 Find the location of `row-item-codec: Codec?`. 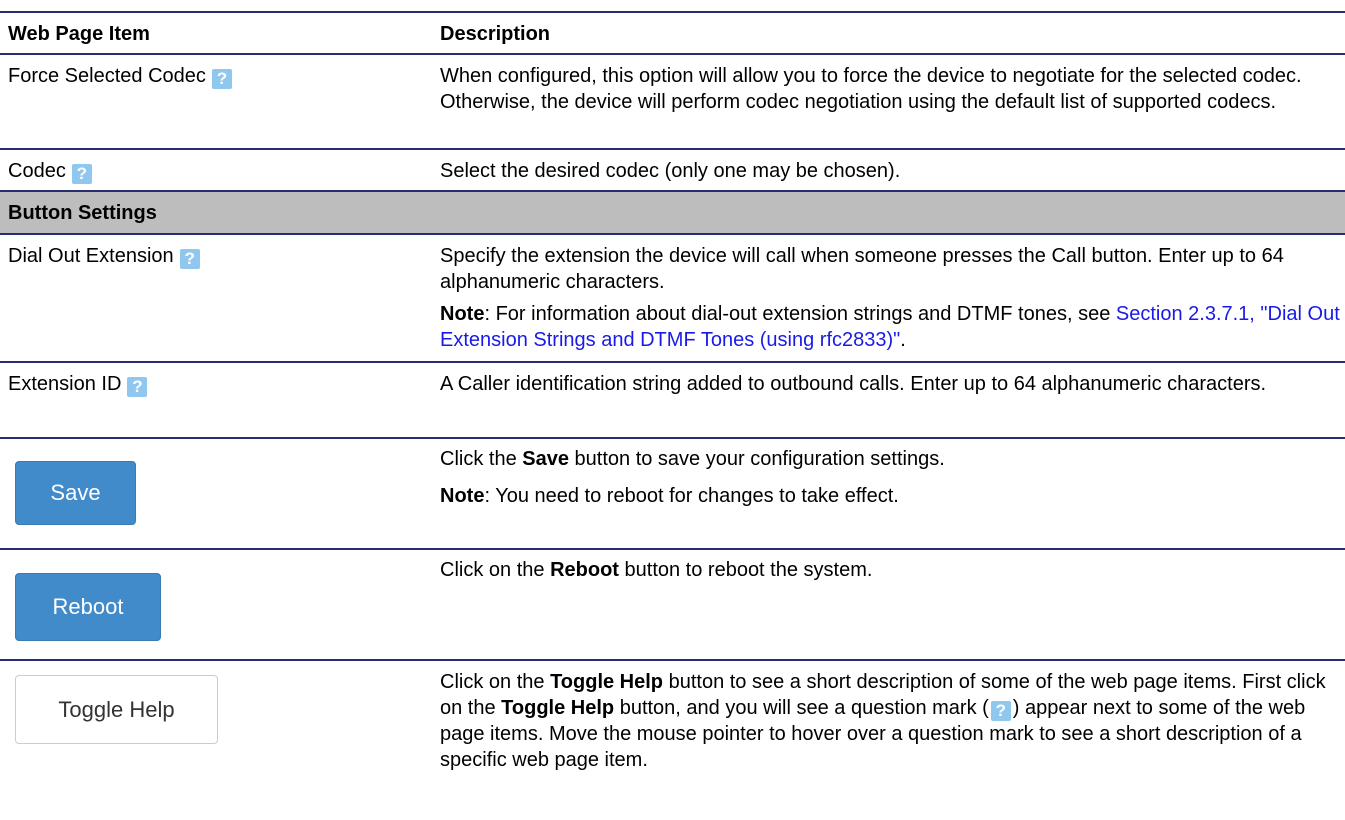

row-item-codec: Codec? is located at coordinates (50, 172).